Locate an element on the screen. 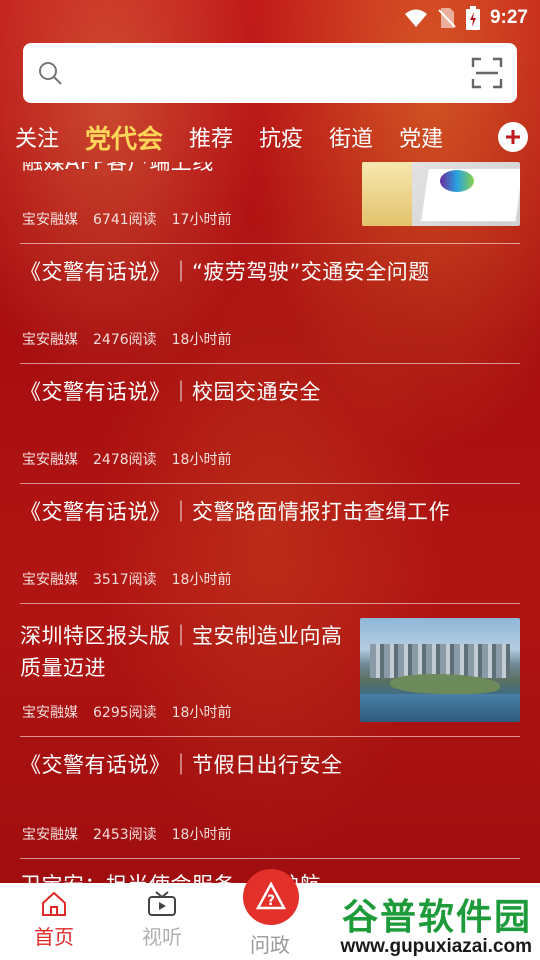  list-item: 《交警有话说》｜交警路面情报打击查缉工作 宝安融媒 3517阅读 18小时前 is located at coordinates (270, 544).